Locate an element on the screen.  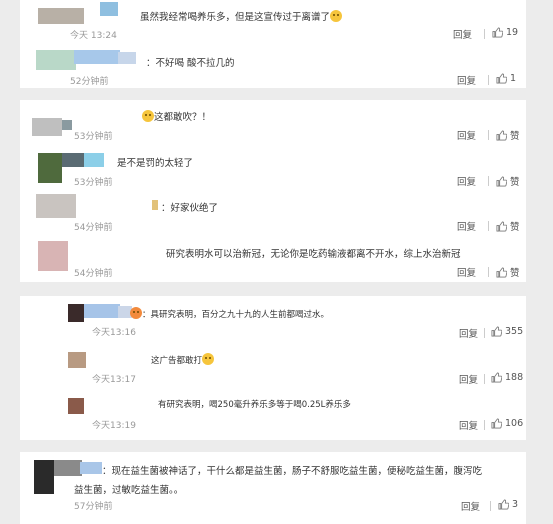
comment-body: 这广告都敢打 is located at coordinates (177, 361).